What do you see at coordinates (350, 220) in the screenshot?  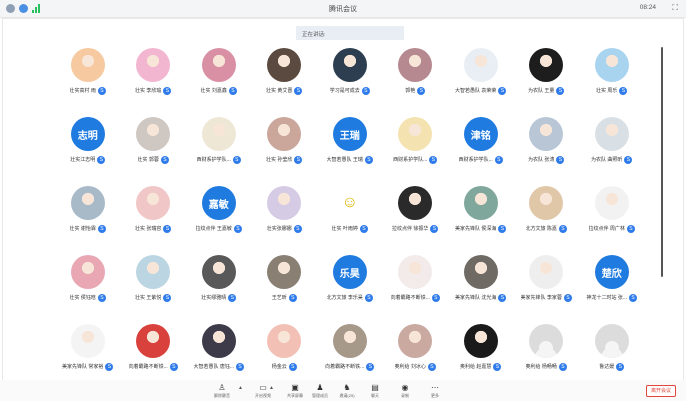 I see `participant-tile: ☺ 壮实 叶雨婷 S` at bounding box center [350, 220].